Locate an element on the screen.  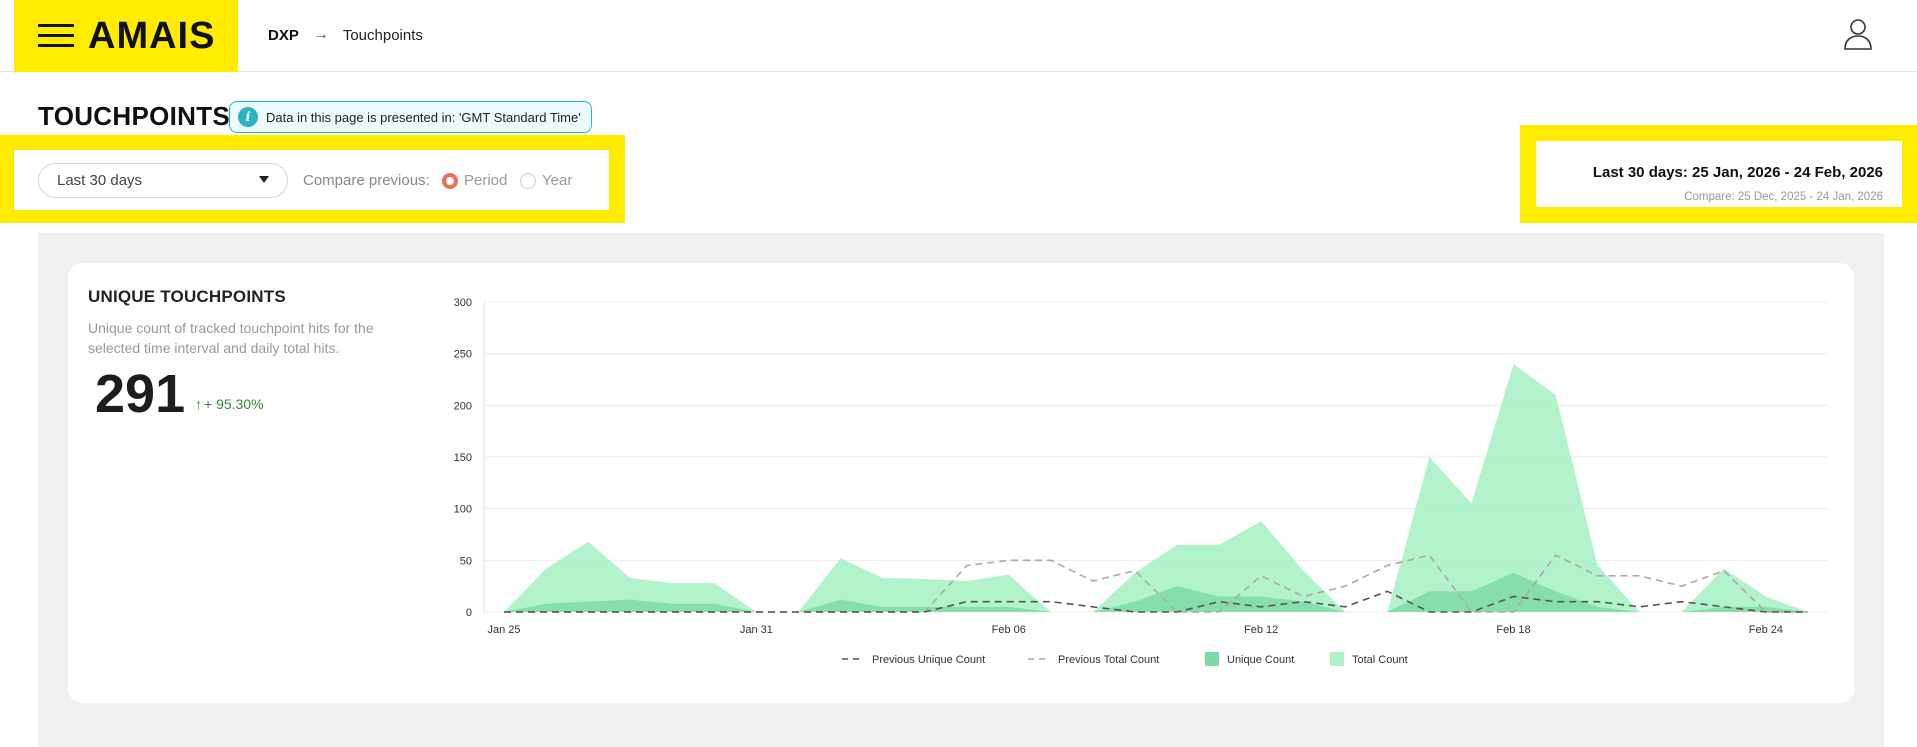
compare-year-radio: Year is located at coordinates (546, 180).